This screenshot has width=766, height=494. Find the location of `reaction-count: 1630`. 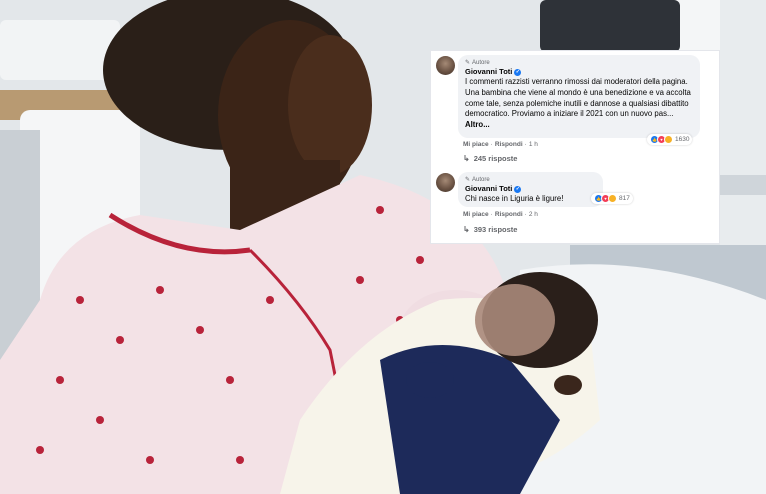

reaction-count: 1630 is located at coordinates (682, 139).